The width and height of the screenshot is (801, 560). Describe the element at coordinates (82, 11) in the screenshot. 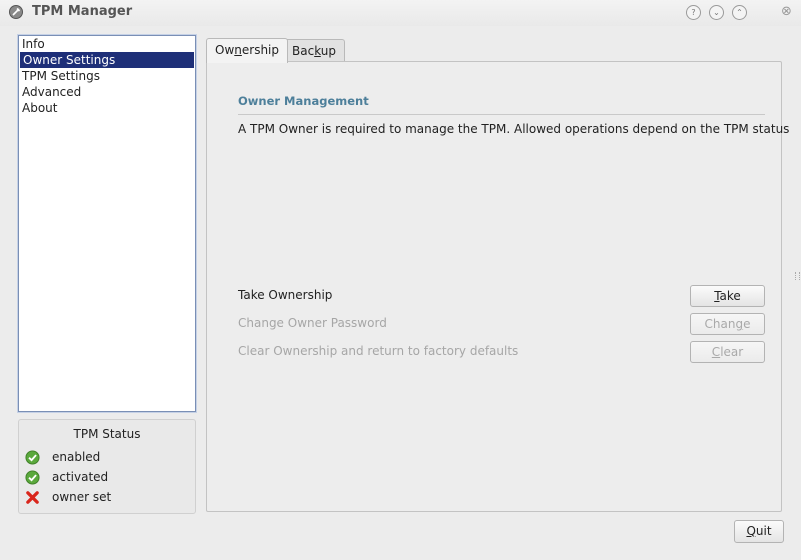

I see `window-title: TPM Manager` at that location.